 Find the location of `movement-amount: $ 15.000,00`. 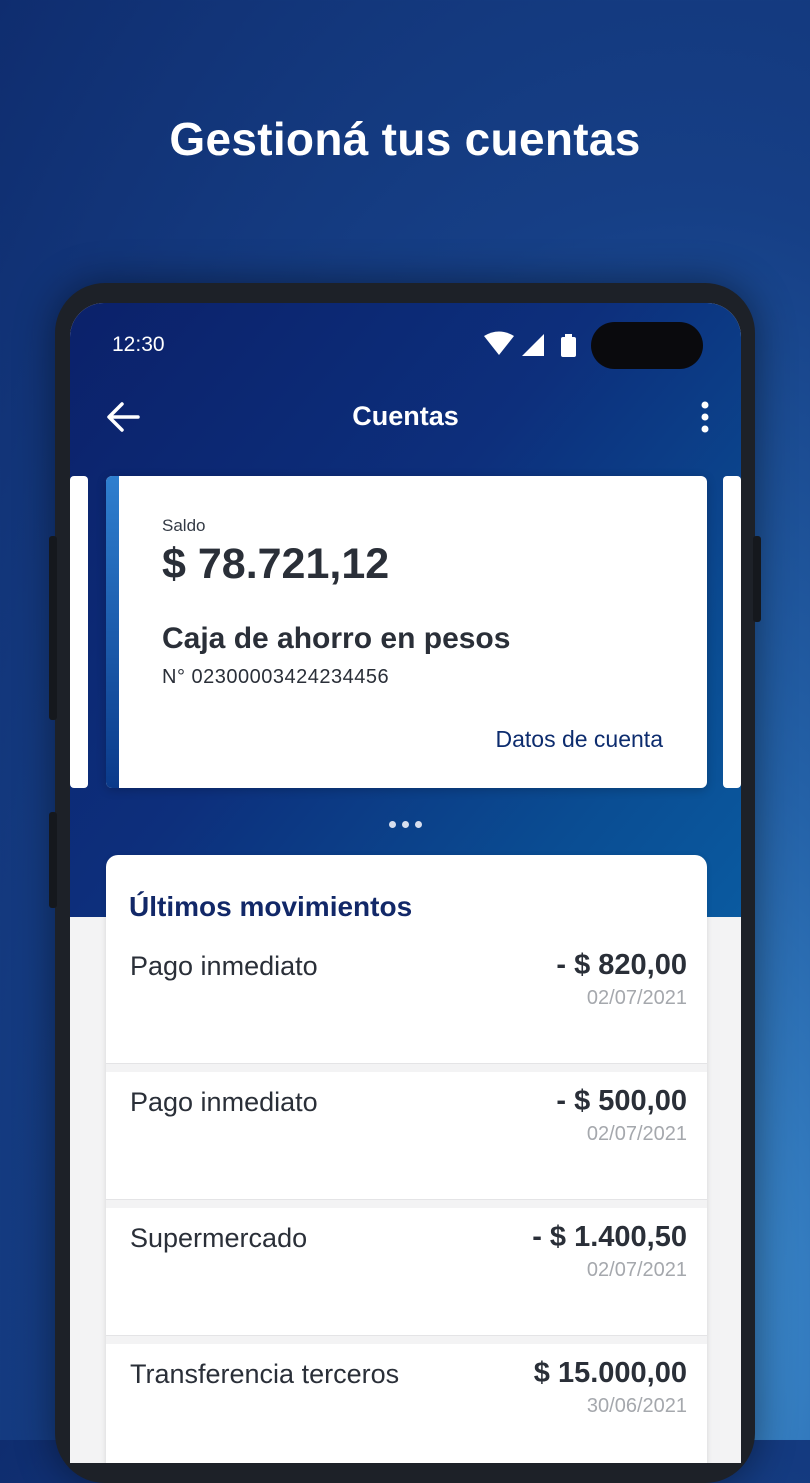

movement-amount: $ 15.000,00 is located at coordinates (610, 1373).